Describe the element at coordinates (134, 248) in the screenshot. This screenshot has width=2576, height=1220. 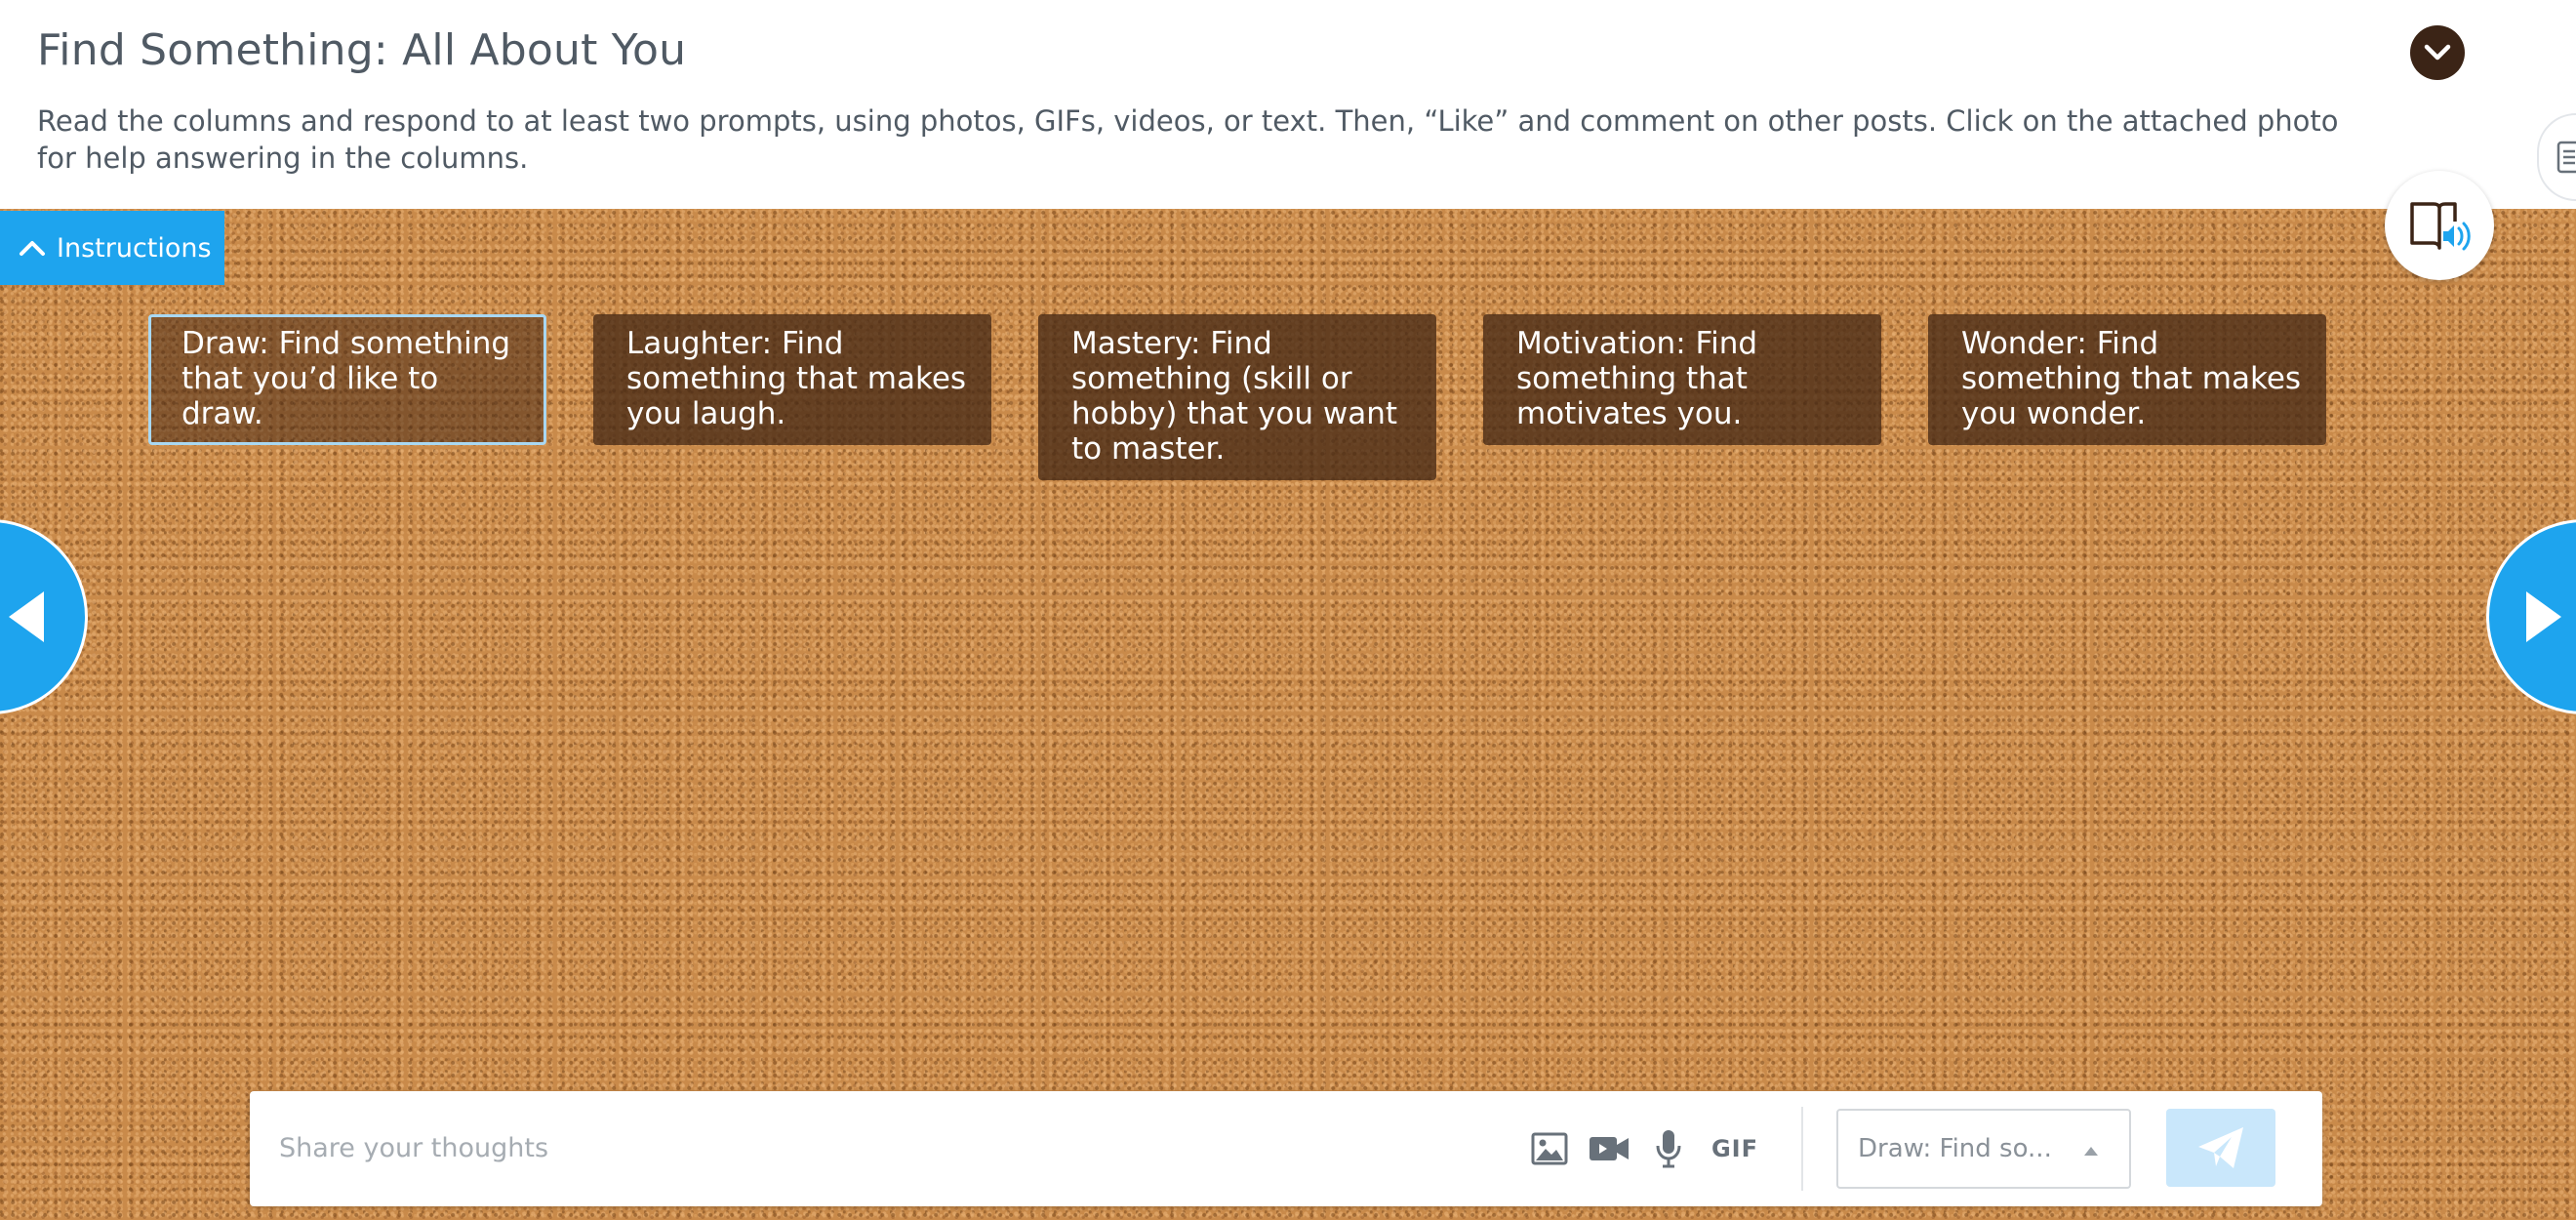
I see `instructions-label: Instructions` at that location.